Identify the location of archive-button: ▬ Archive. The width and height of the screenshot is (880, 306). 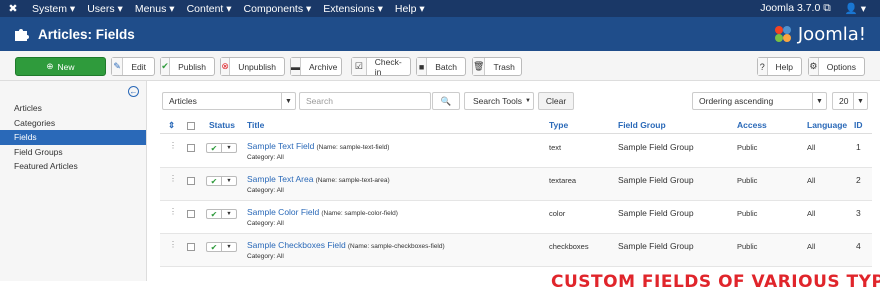
(316, 66).